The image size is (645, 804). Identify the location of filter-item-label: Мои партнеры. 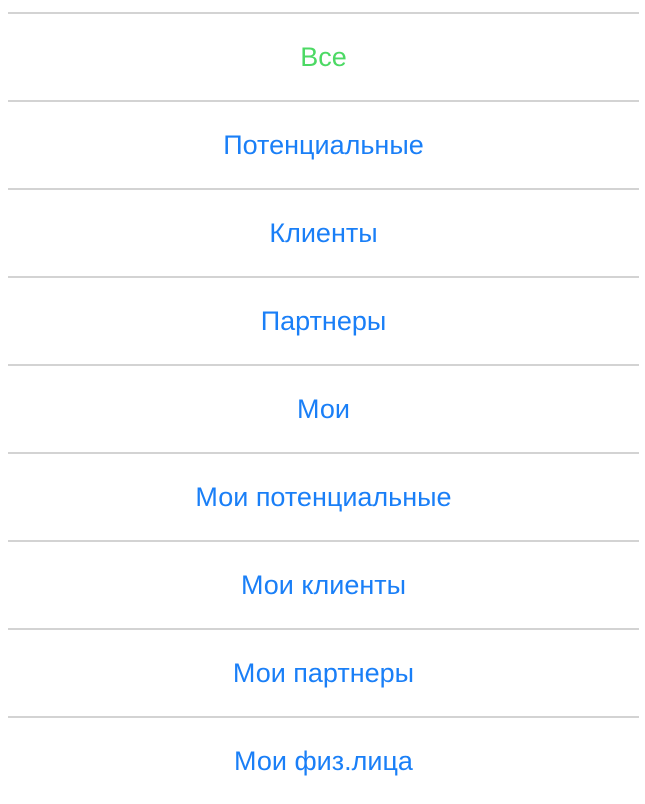
(323, 672).